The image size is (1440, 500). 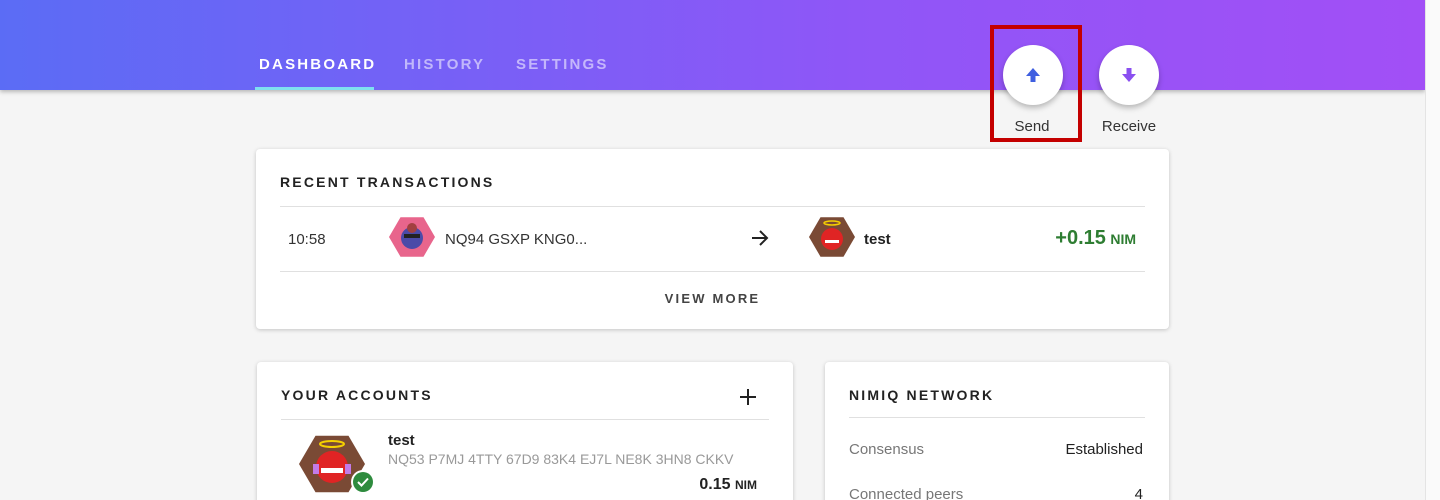 I want to click on account-balance: 0.15 NIM, so click(x=728, y=485).